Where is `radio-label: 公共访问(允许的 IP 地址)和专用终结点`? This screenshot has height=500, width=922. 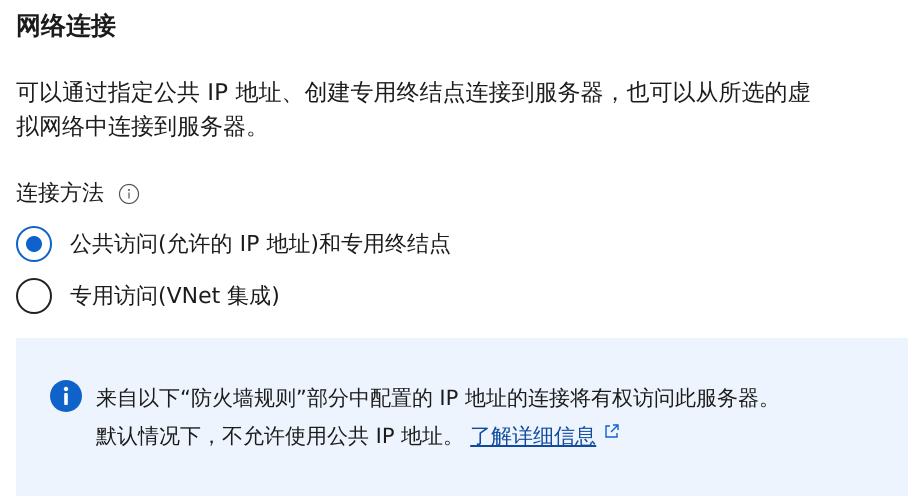
radio-label: 公共访问(允许的 IP 地址)和专用终结点 is located at coordinates (260, 244).